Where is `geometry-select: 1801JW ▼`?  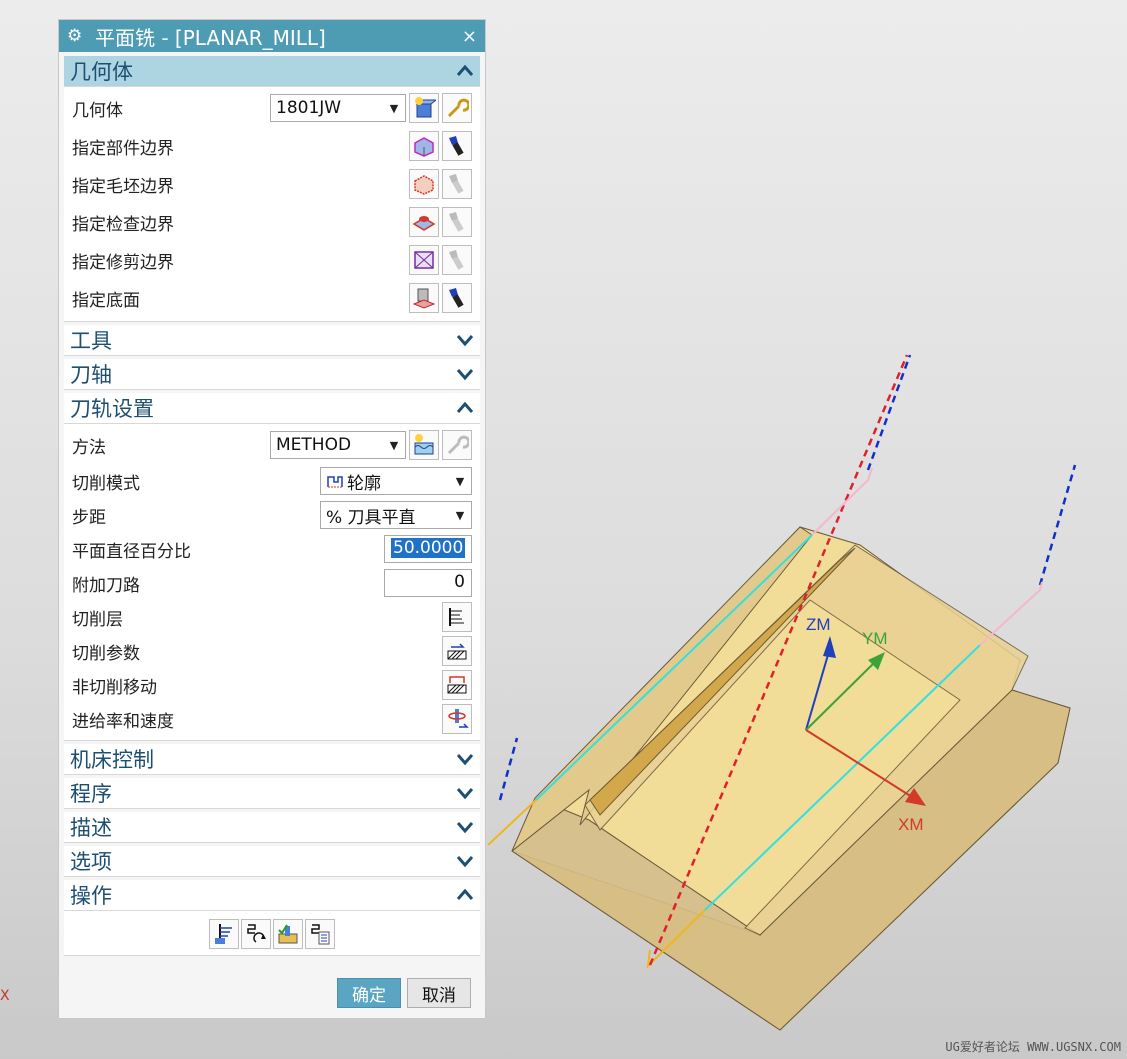 geometry-select: 1801JW ▼ is located at coordinates (338, 108).